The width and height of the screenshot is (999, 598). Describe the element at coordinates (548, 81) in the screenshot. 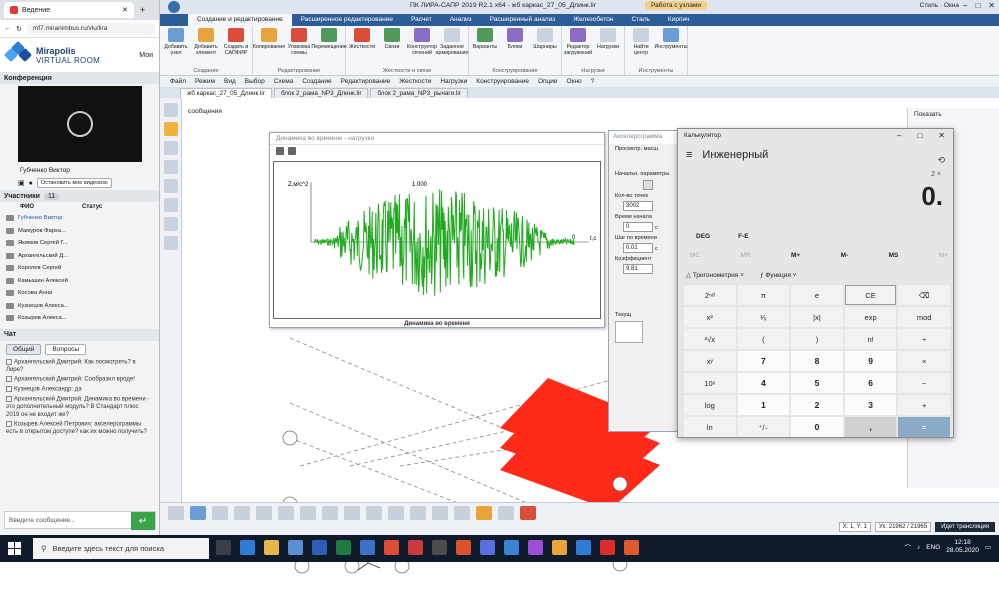

I see `menu-item: Опции` at that location.